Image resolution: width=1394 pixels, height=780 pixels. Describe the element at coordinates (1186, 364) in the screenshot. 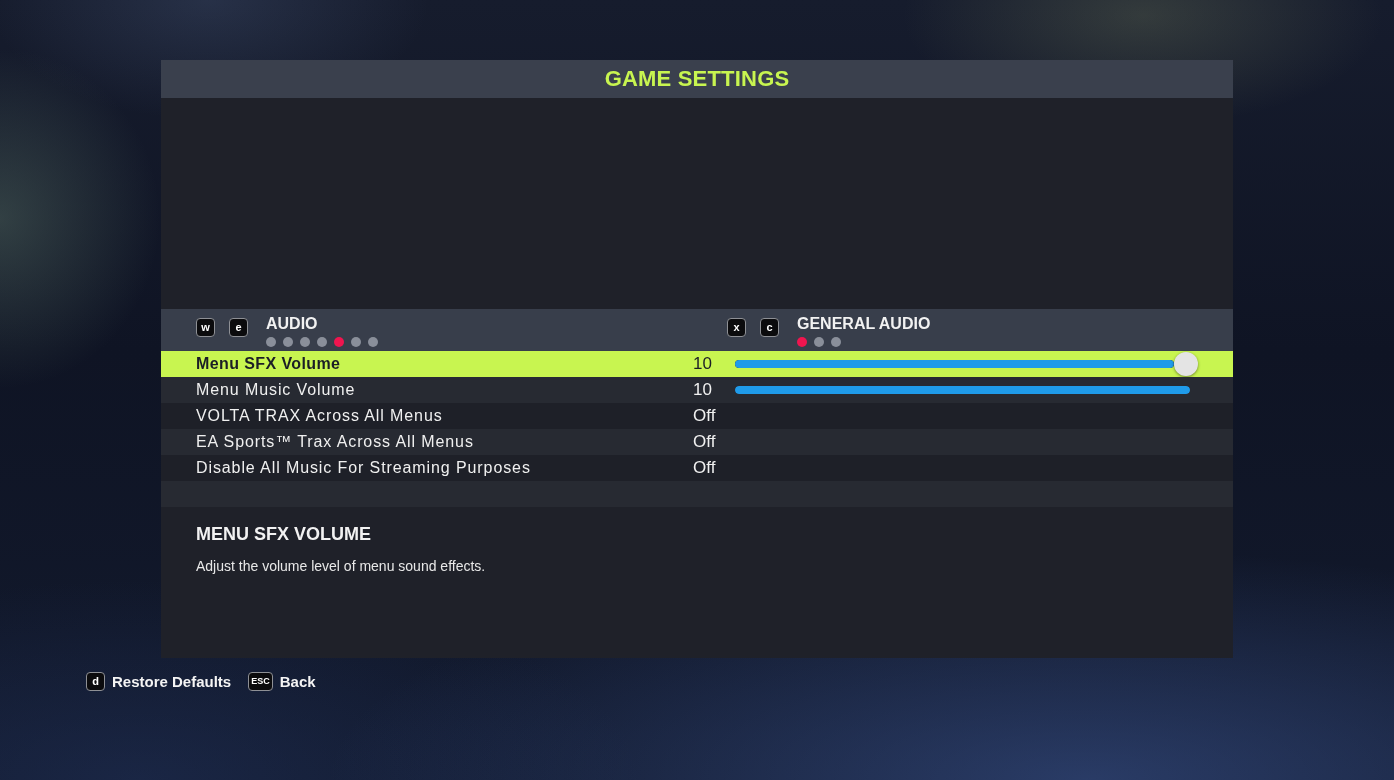

I see `slider-thumb` at that location.